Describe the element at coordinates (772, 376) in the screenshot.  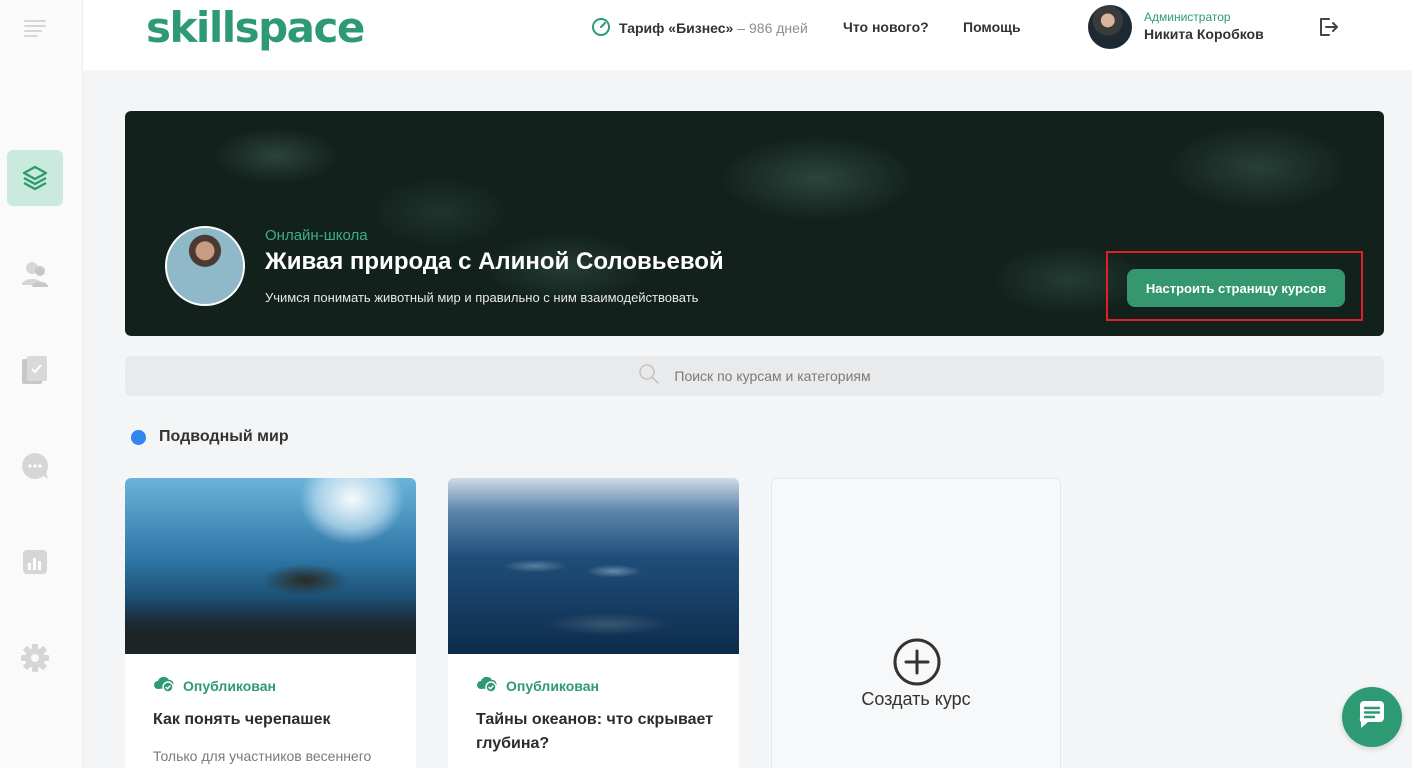
I see `search-placeholder: Поиск по курсам и категориям` at that location.